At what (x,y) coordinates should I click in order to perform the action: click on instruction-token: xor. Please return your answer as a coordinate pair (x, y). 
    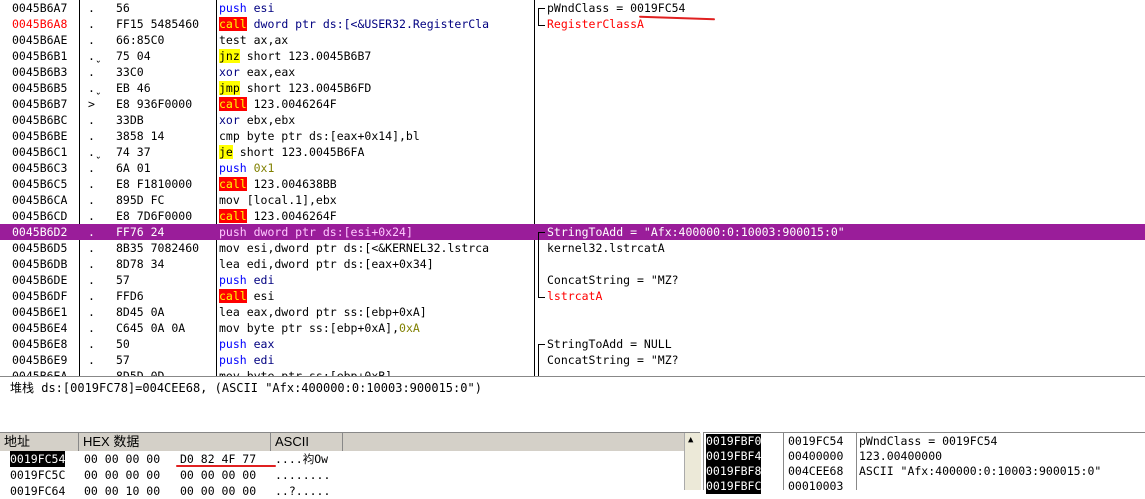
    Looking at the image, I should click on (229, 120).